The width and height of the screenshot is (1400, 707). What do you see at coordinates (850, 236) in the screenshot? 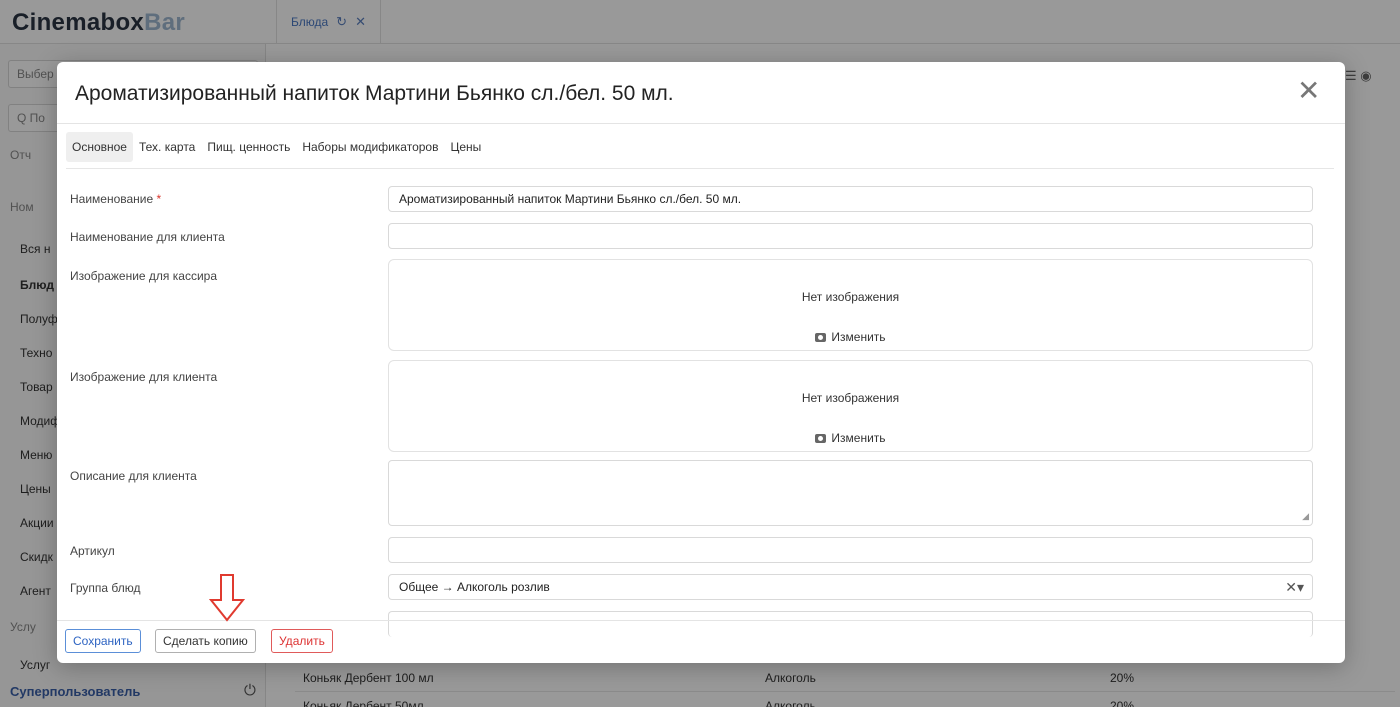
I see `client-name-input` at bounding box center [850, 236].